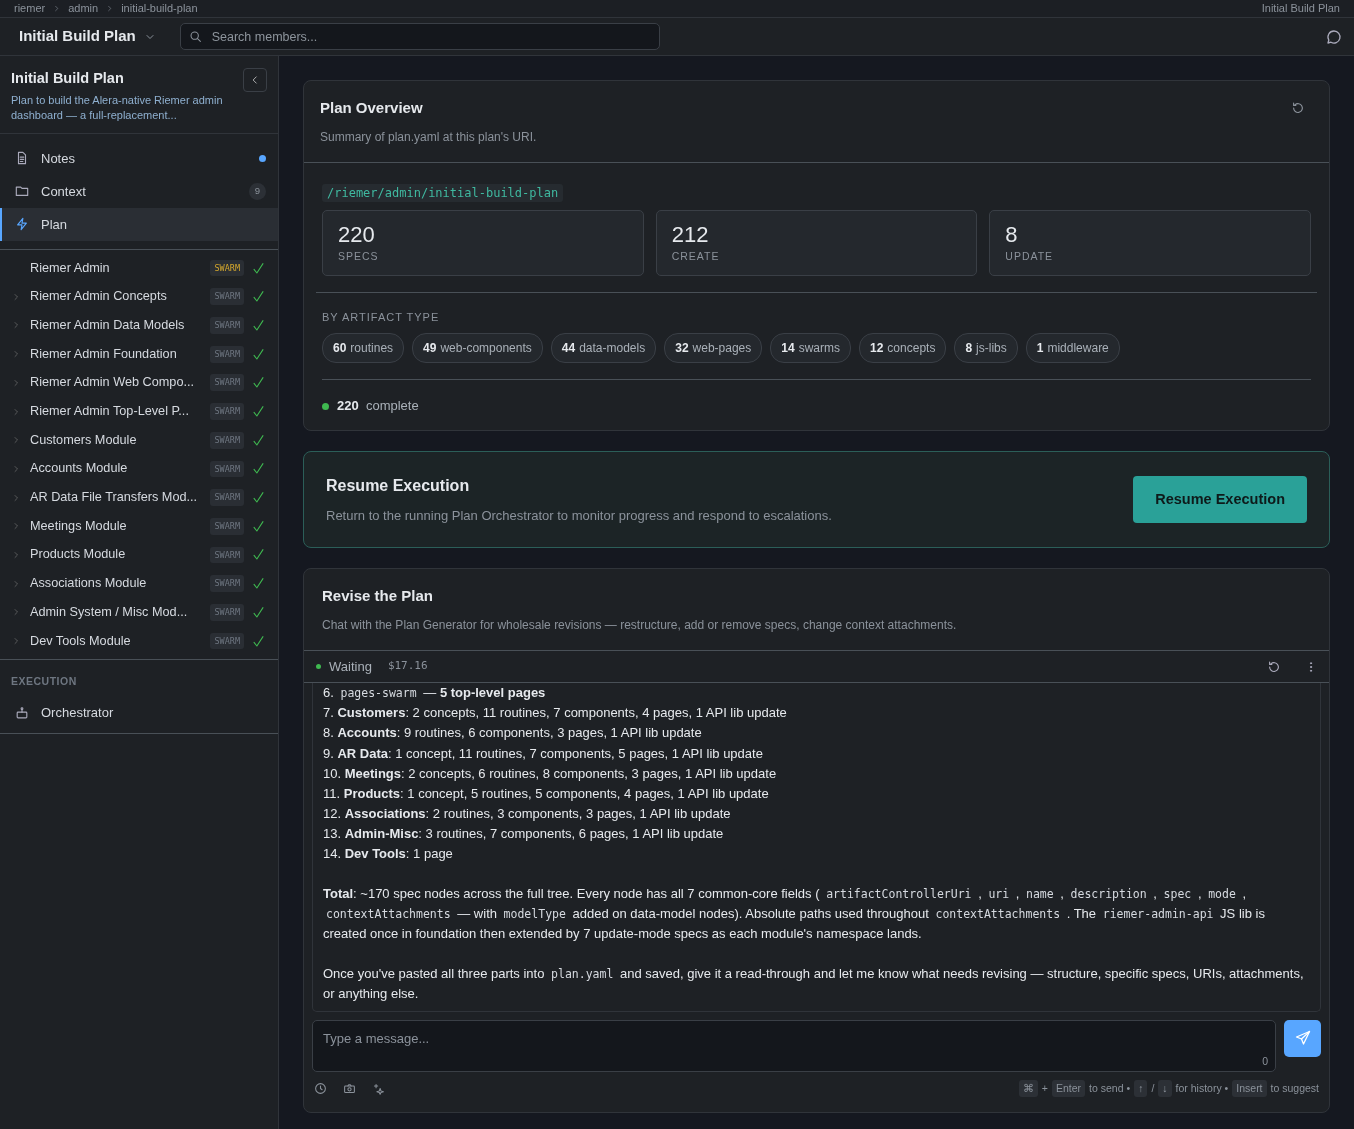 This screenshot has height=1129, width=1354. What do you see at coordinates (83, 8) in the screenshot?
I see `breadcrumb-link: admin` at bounding box center [83, 8].